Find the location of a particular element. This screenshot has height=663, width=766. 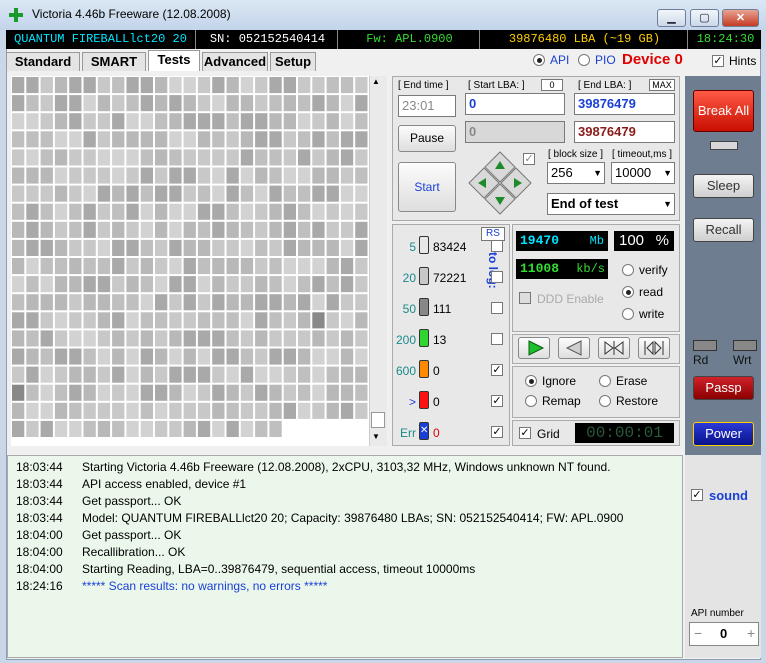

log-message: Get passport... OK is located at coordinates (132, 501).